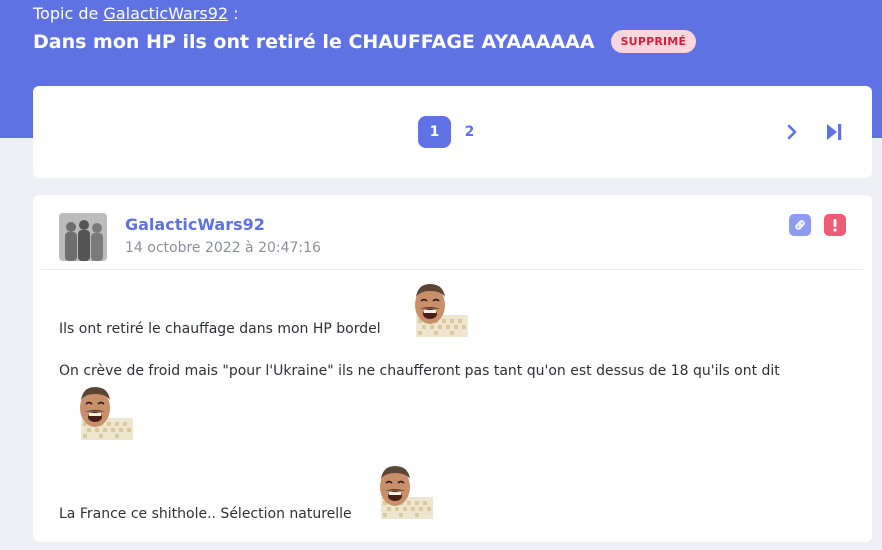 The height and width of the screenshot is (550, 882). I want to click on topic-suffix: :, so click(233, 13).